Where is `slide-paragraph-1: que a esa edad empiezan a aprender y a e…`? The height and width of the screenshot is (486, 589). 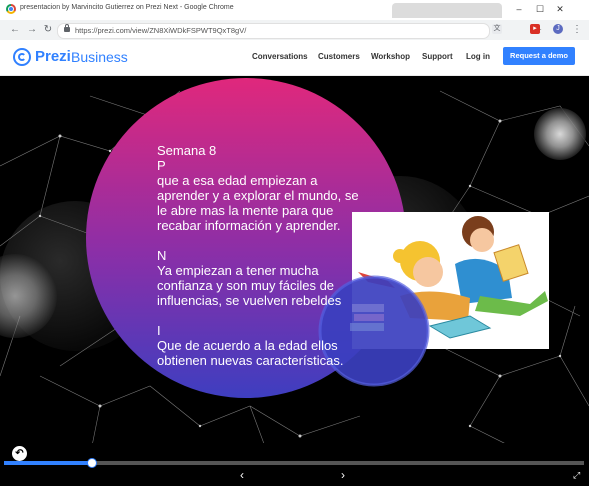
slide-paragraph-1: que a esa edad empiezan a aprender y a e… is located at coordinates (258, 203).